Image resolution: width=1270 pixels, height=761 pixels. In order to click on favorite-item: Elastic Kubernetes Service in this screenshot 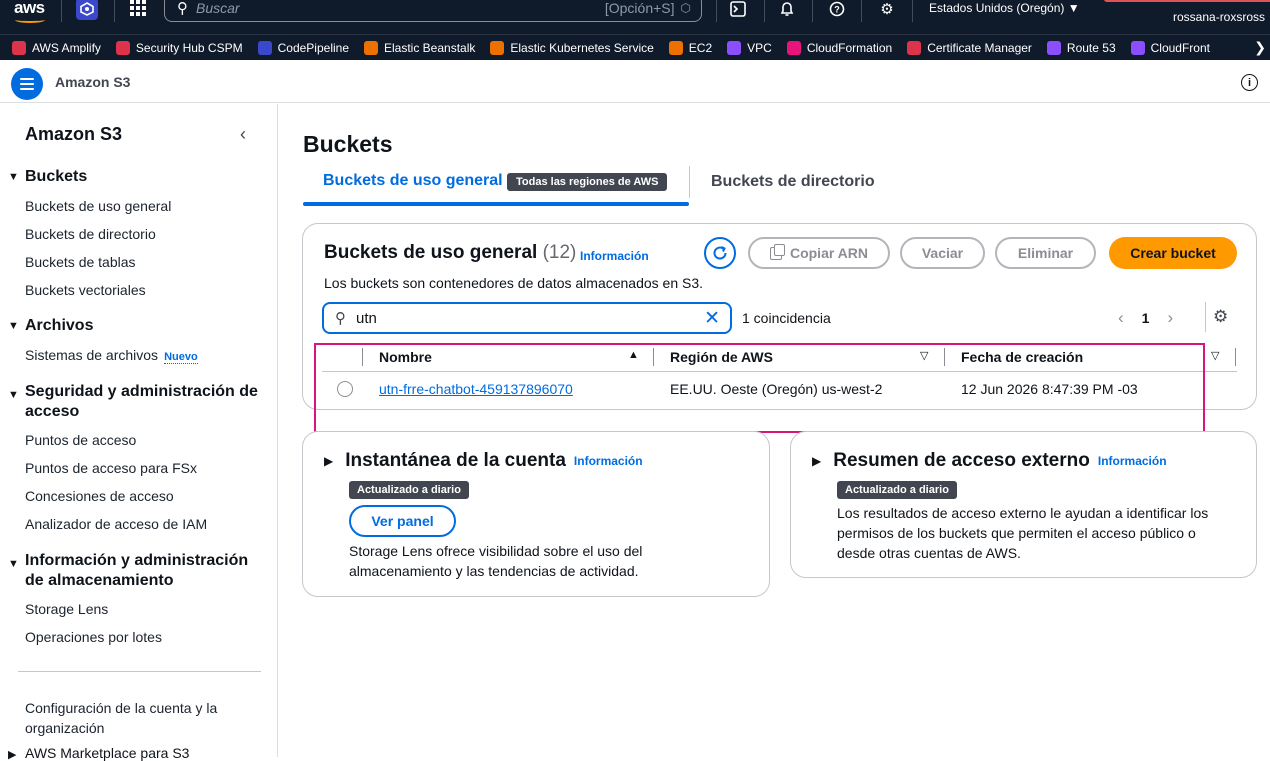, I will do `click(572, 47)`.